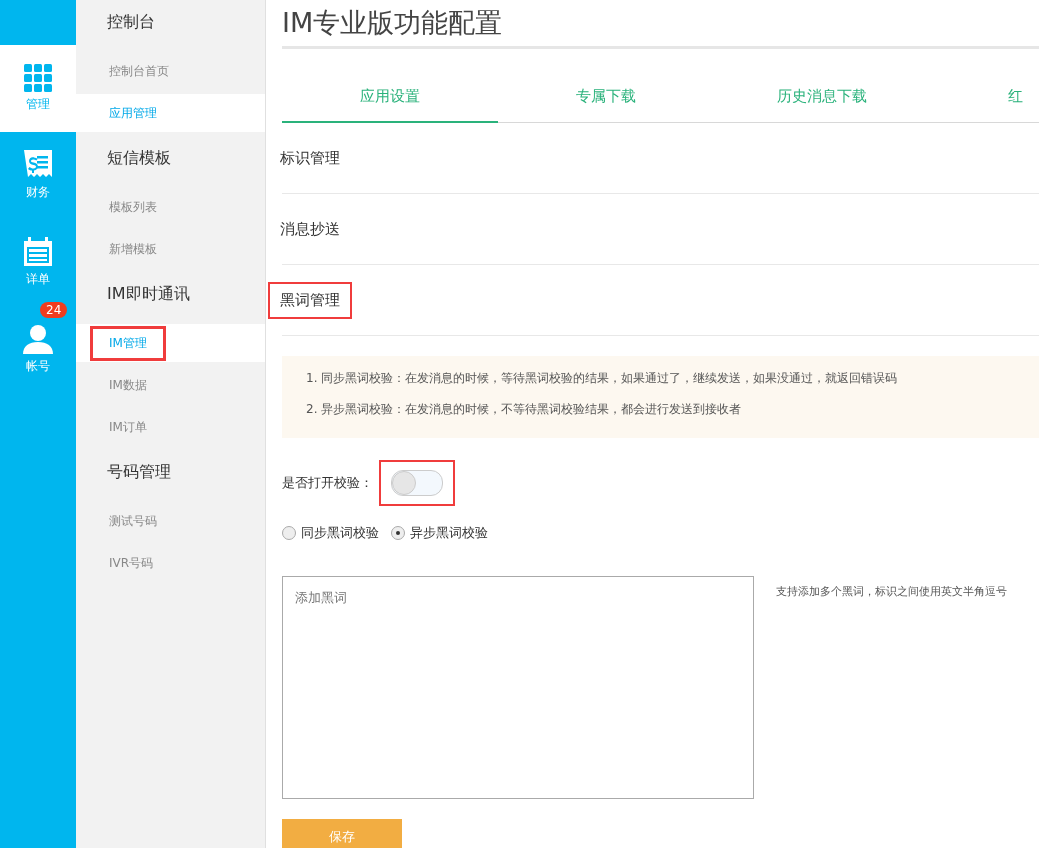 This screenshot has height=848, width=1039. What do you see at coordinates (984, 97) in the screenshot?
I see `tab: 红` at bounding box center [984, 97].